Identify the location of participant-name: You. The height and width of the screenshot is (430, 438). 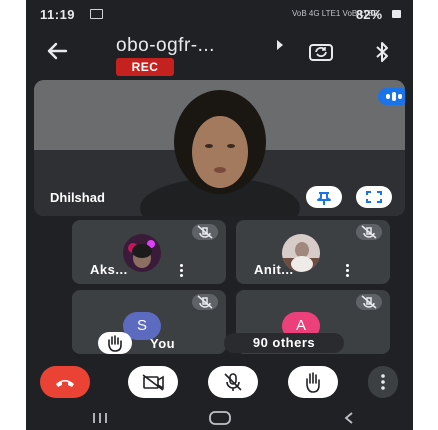
(163, 343).